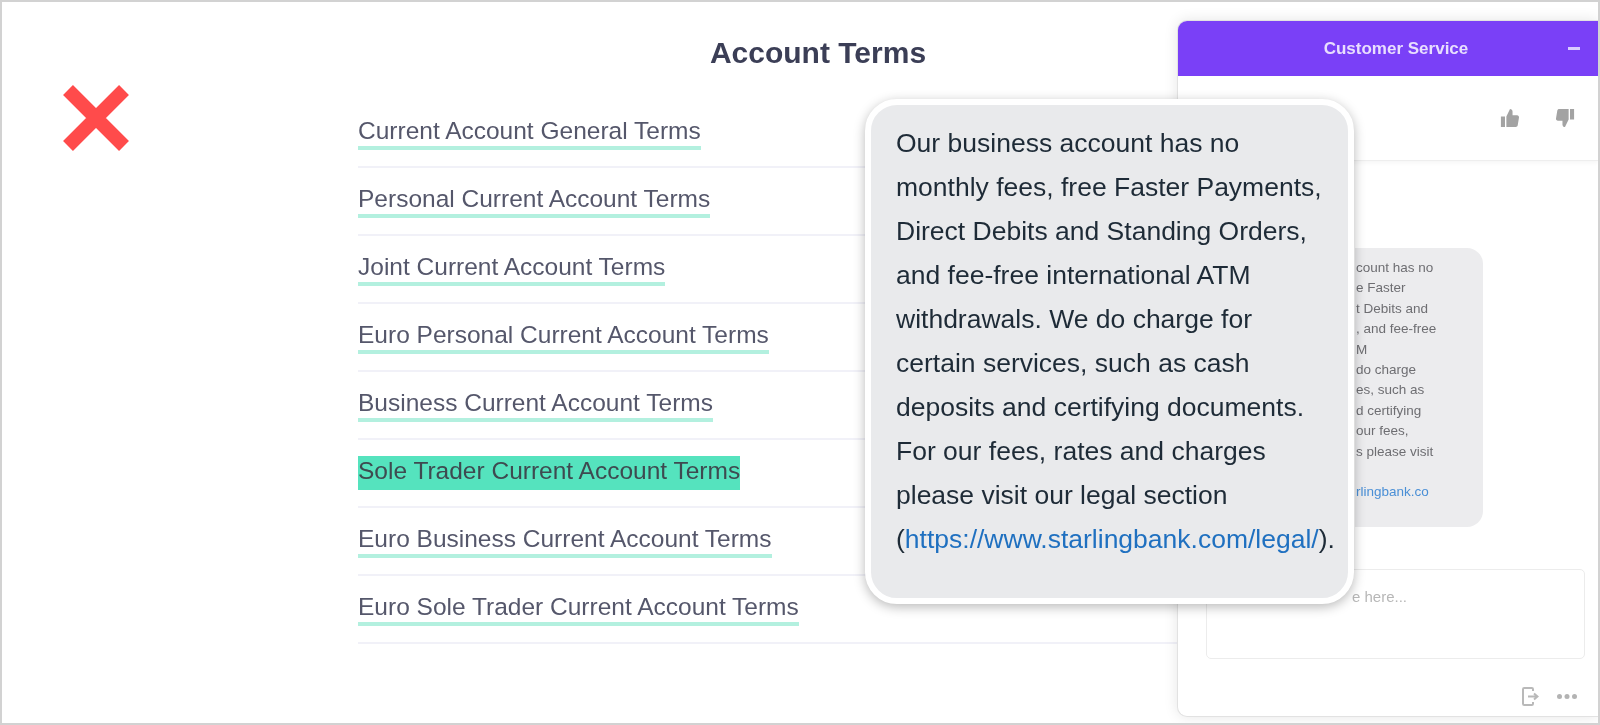  I want to click on exit-icon, so click(1530, 696).